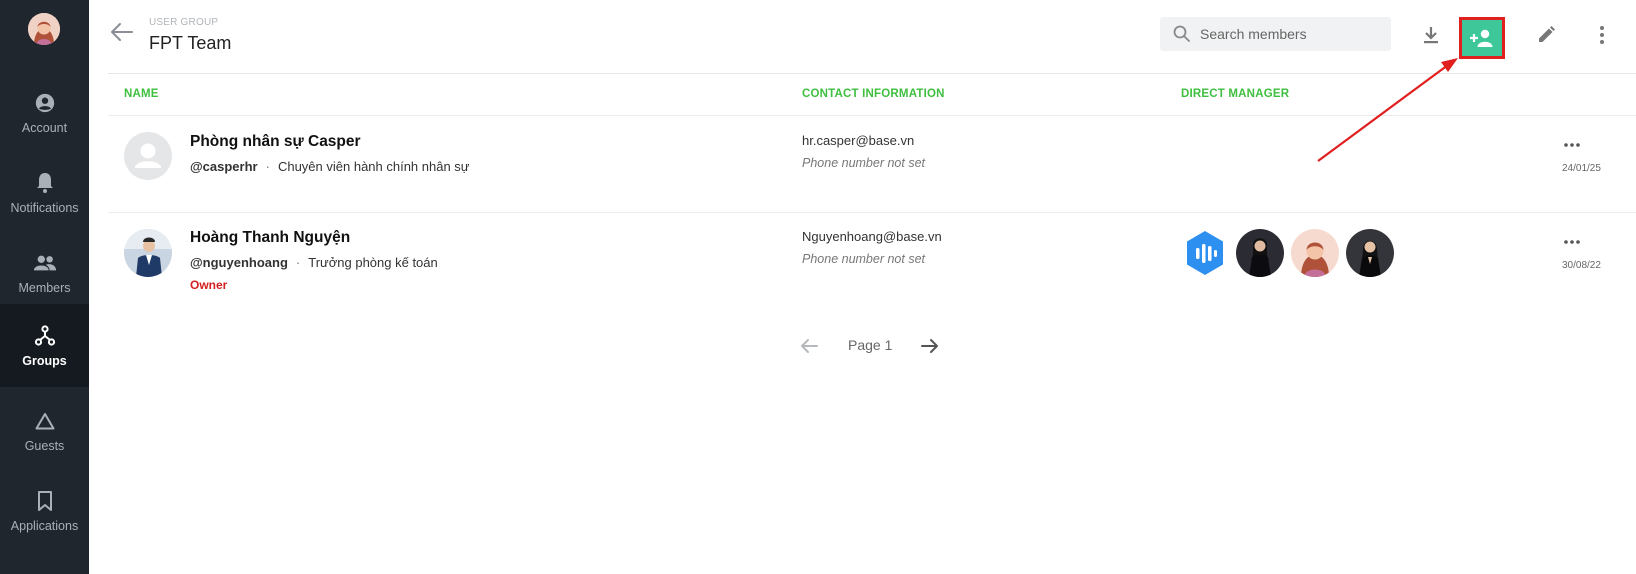 The image size is (1636, 574). I want to click on add-member-button, so click(1482, 38).